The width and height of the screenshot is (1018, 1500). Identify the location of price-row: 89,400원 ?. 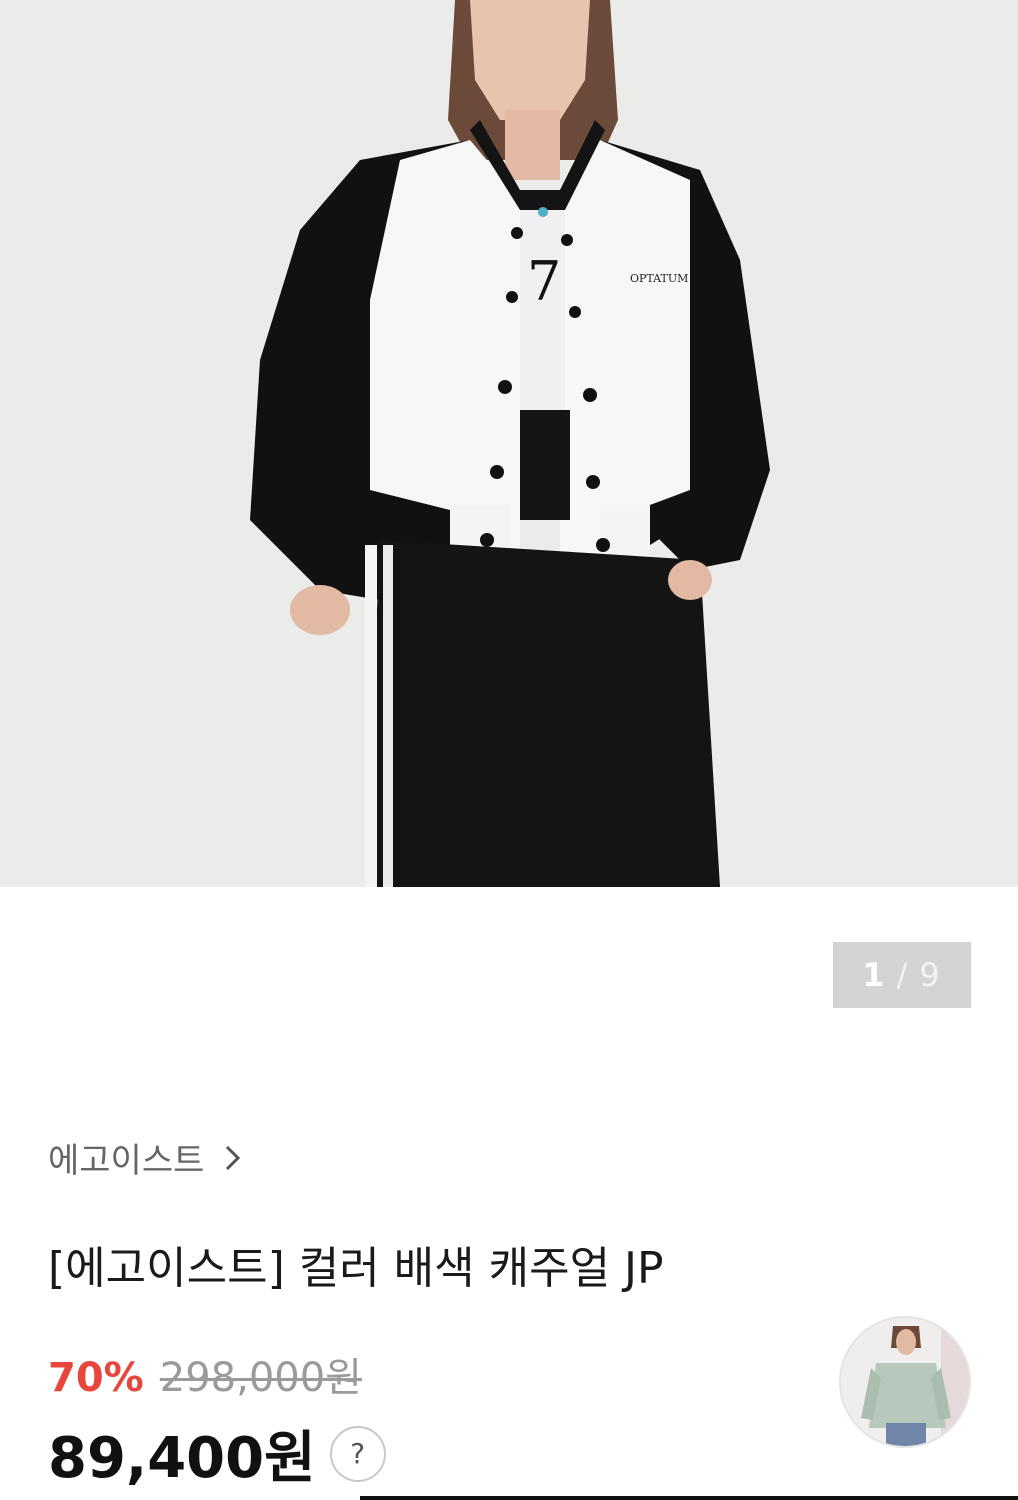
(217, 1453).